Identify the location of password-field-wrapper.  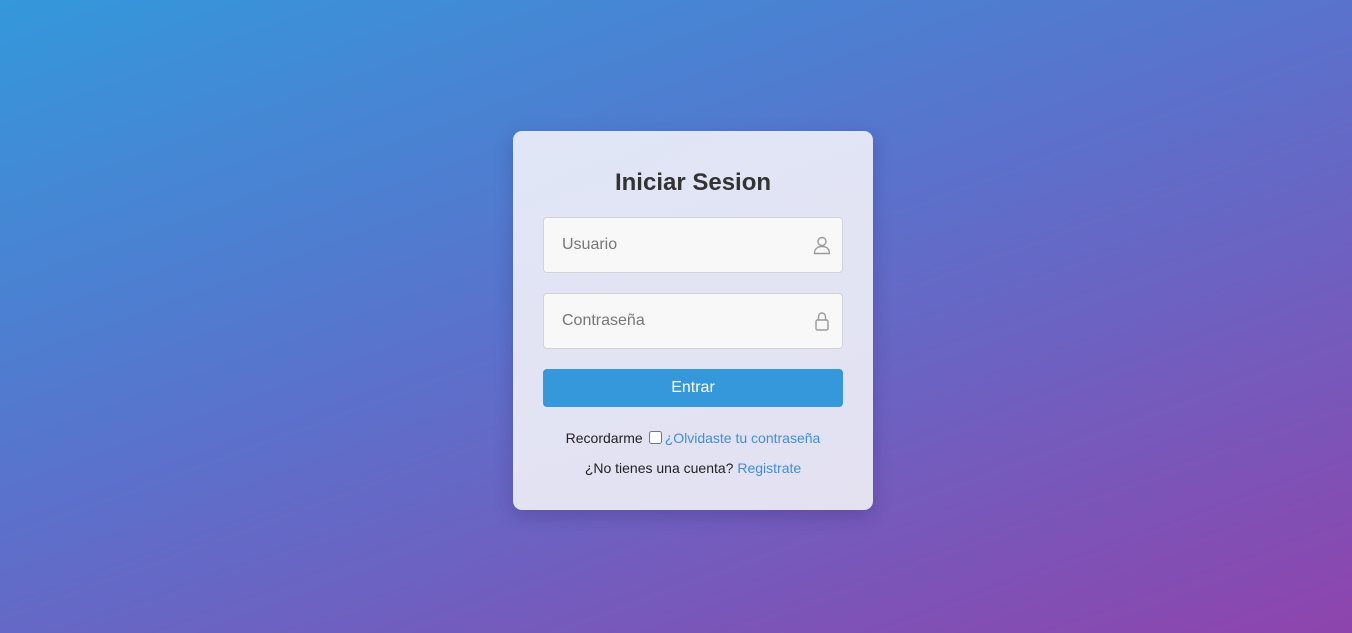
(693, 321).